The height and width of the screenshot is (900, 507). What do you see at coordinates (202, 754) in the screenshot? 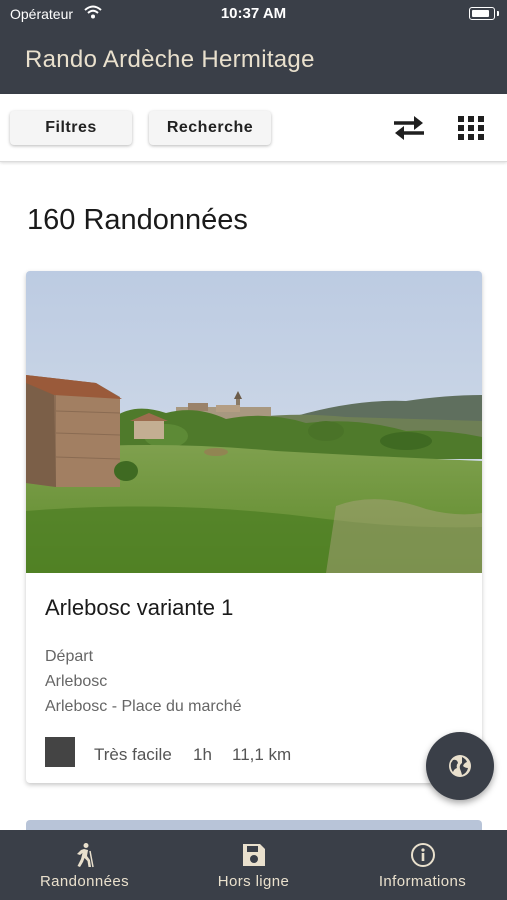
I see `duration-label: 1h` at bounding box center [202, 754].